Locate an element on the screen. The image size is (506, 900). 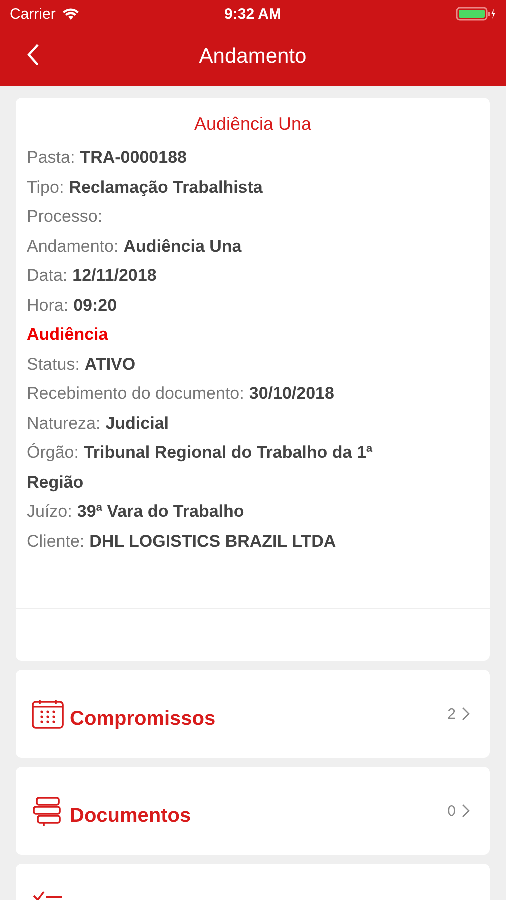
menu-row: Compromissos 2 is located at coordinates (253, 714).